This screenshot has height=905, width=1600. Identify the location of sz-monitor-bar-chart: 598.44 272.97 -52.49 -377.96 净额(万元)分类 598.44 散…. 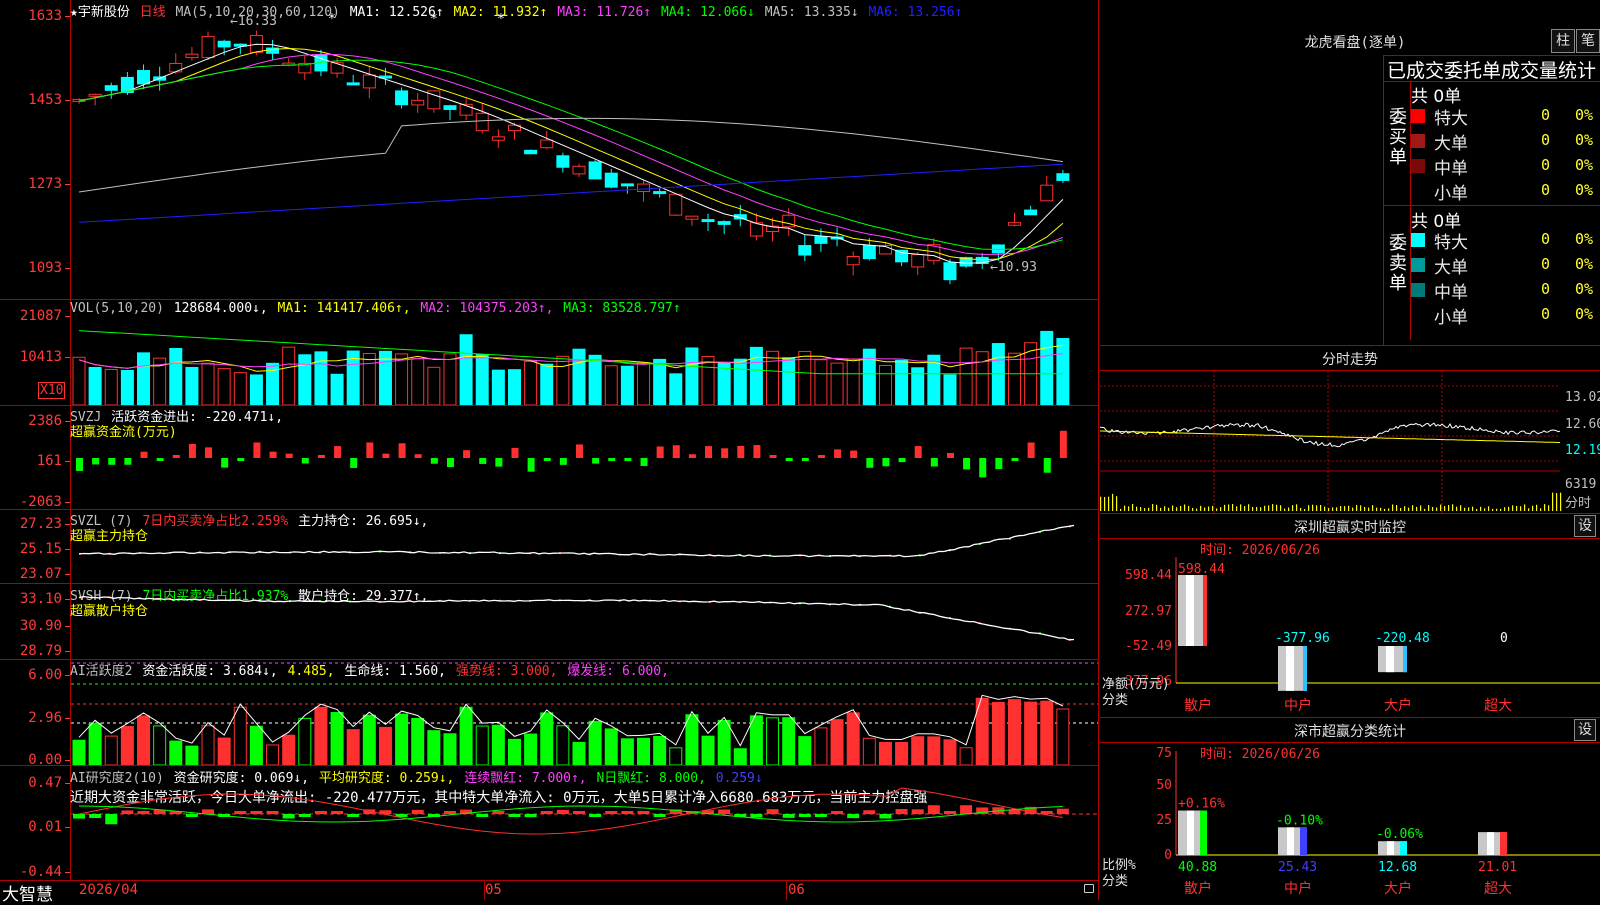
(1350, 628).